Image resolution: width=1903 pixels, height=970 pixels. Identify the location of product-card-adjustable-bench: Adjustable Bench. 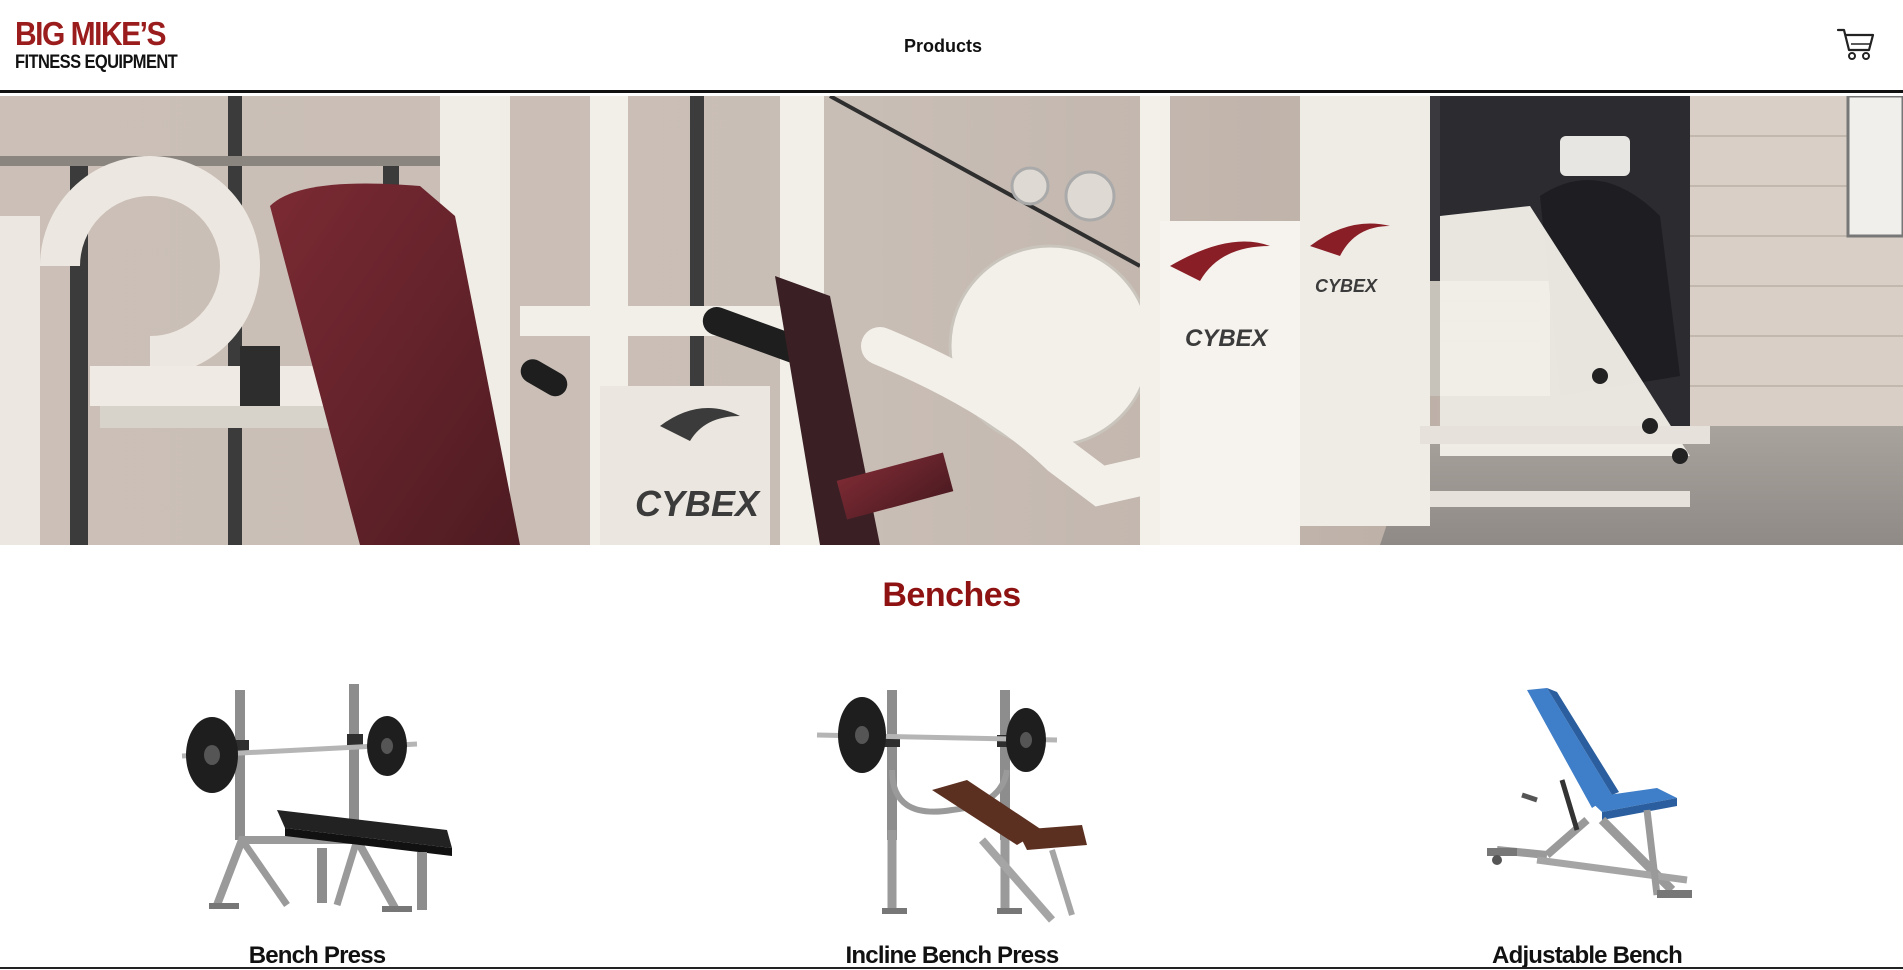
(1587, 824).